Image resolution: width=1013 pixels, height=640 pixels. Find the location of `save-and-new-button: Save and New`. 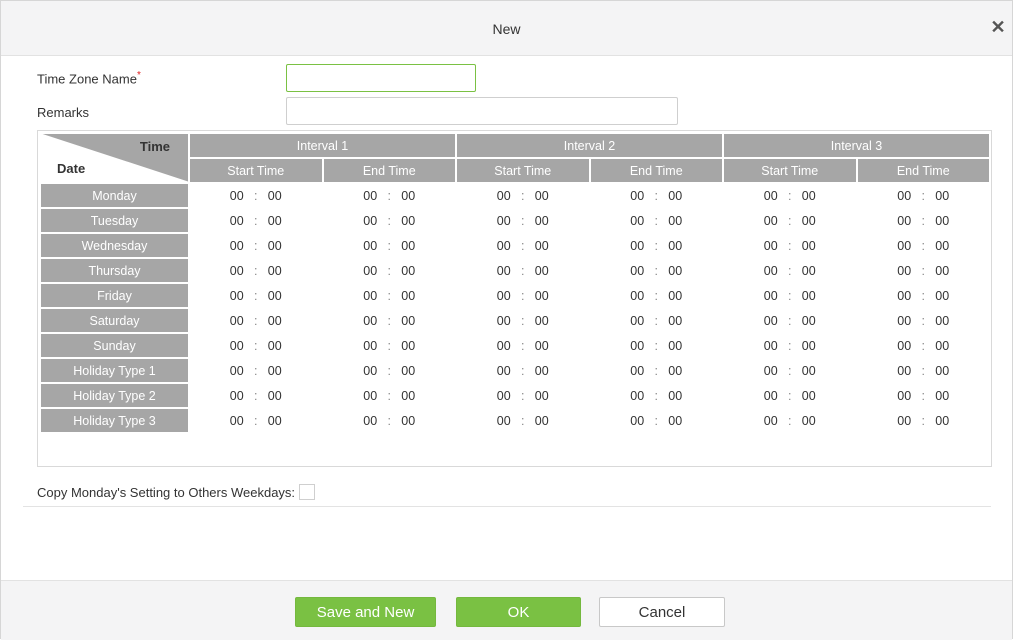

save-and-new-button: Save and New is located at coordinates (365, 612).